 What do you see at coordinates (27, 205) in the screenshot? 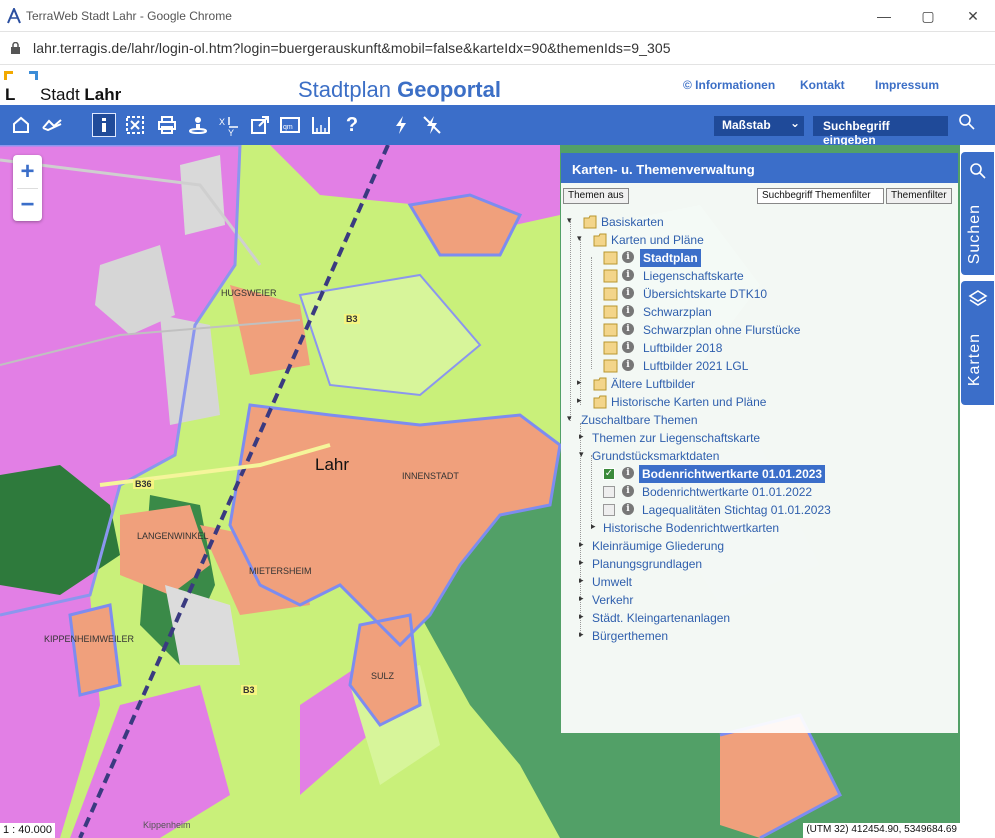
I see `zoom-out-button: −` at bounding box center [27, 205].